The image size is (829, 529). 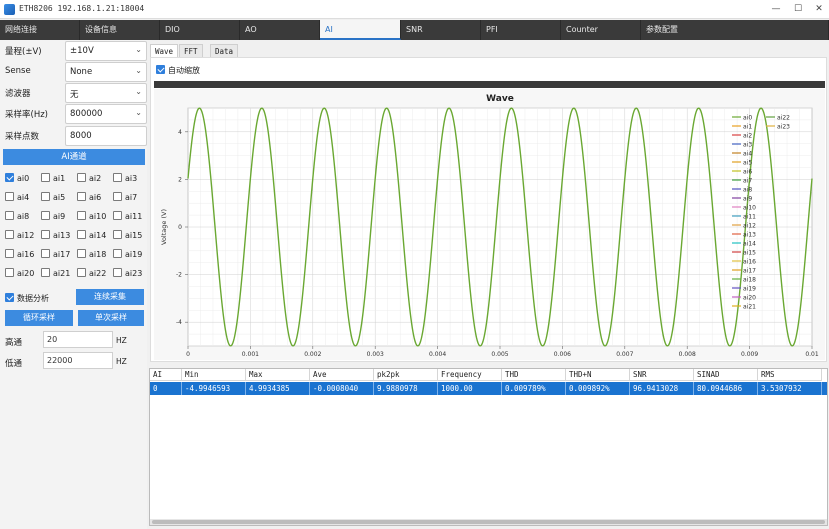 I want to click on tab-network: 网络连接, so click(x=40, y=30).